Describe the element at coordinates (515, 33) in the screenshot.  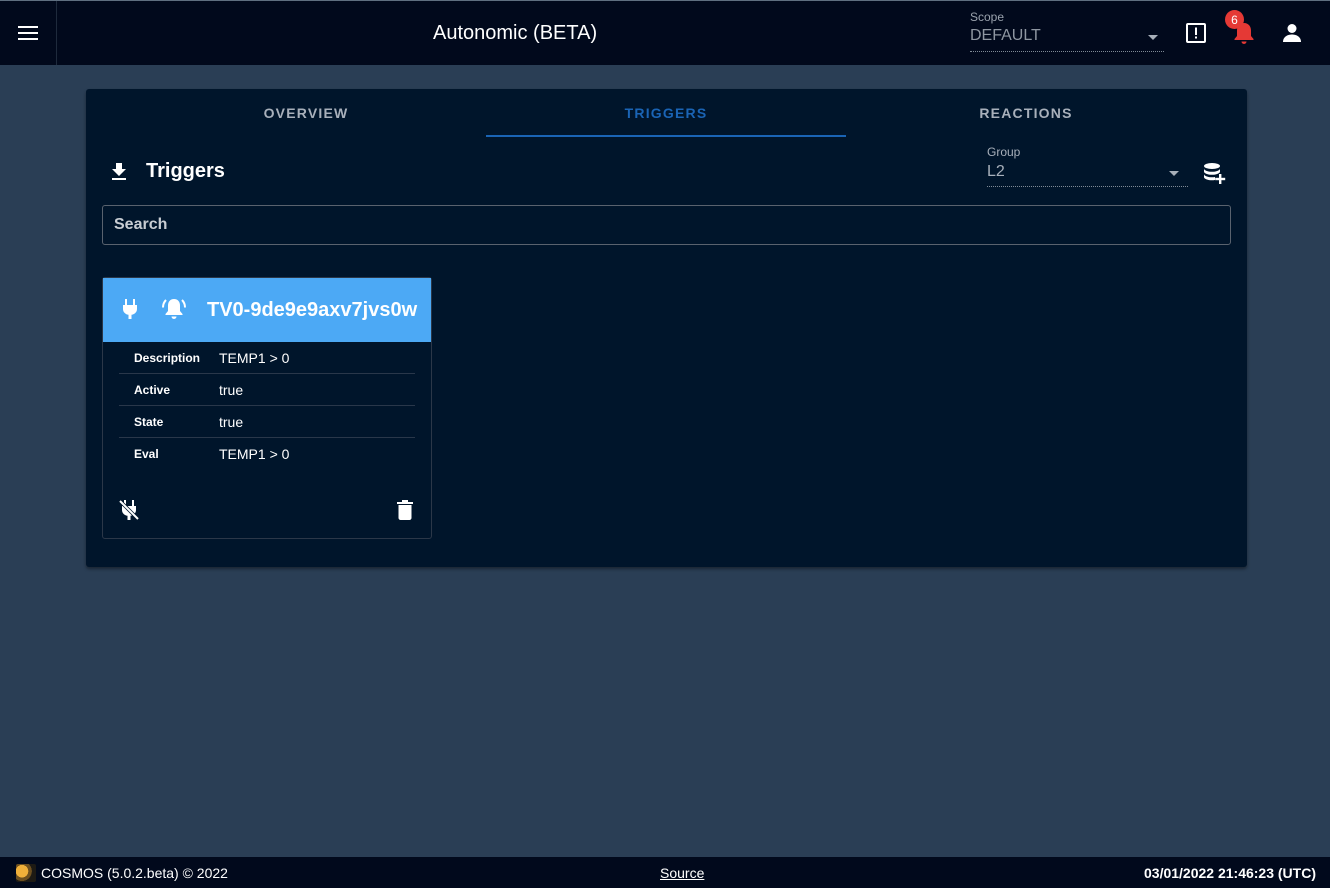
I see `app-title: Autonomic (BETA)` at that location.